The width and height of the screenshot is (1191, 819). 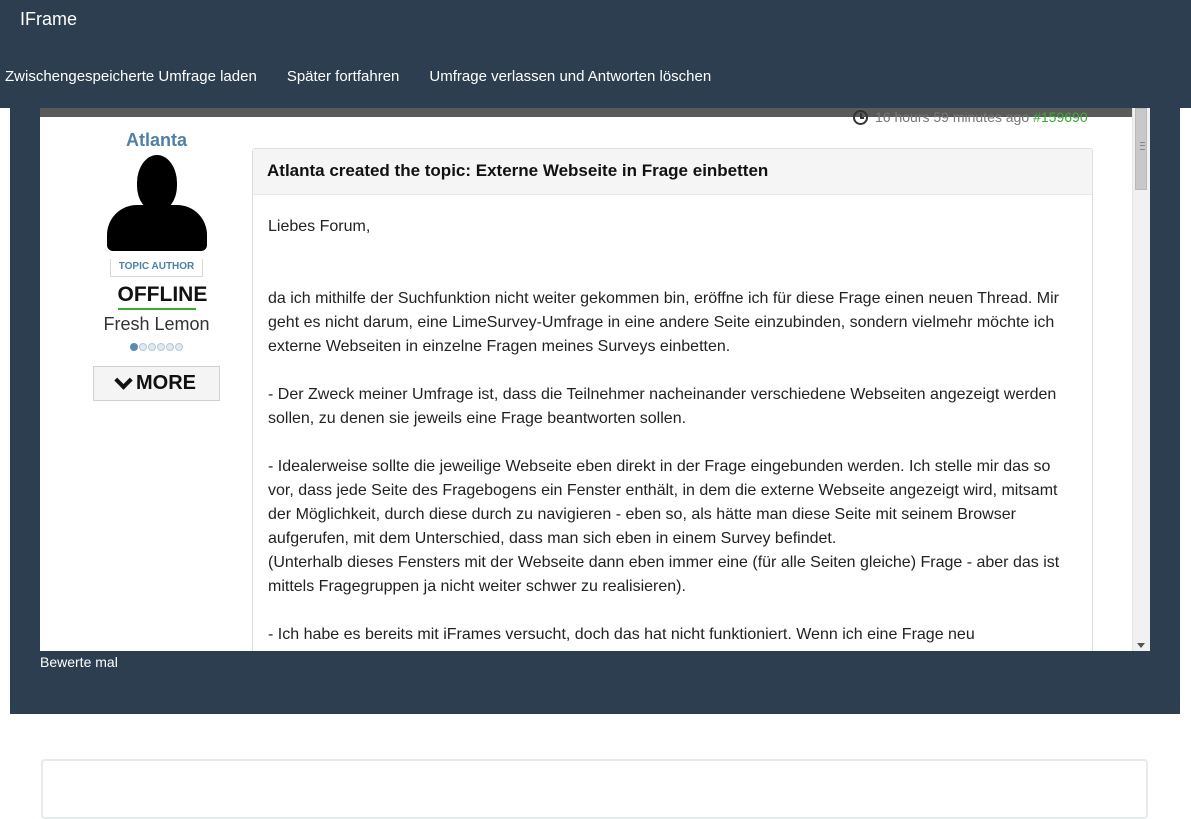 I want to click on question-footer-text: Bewerte mal, so click(x=79, y=662).